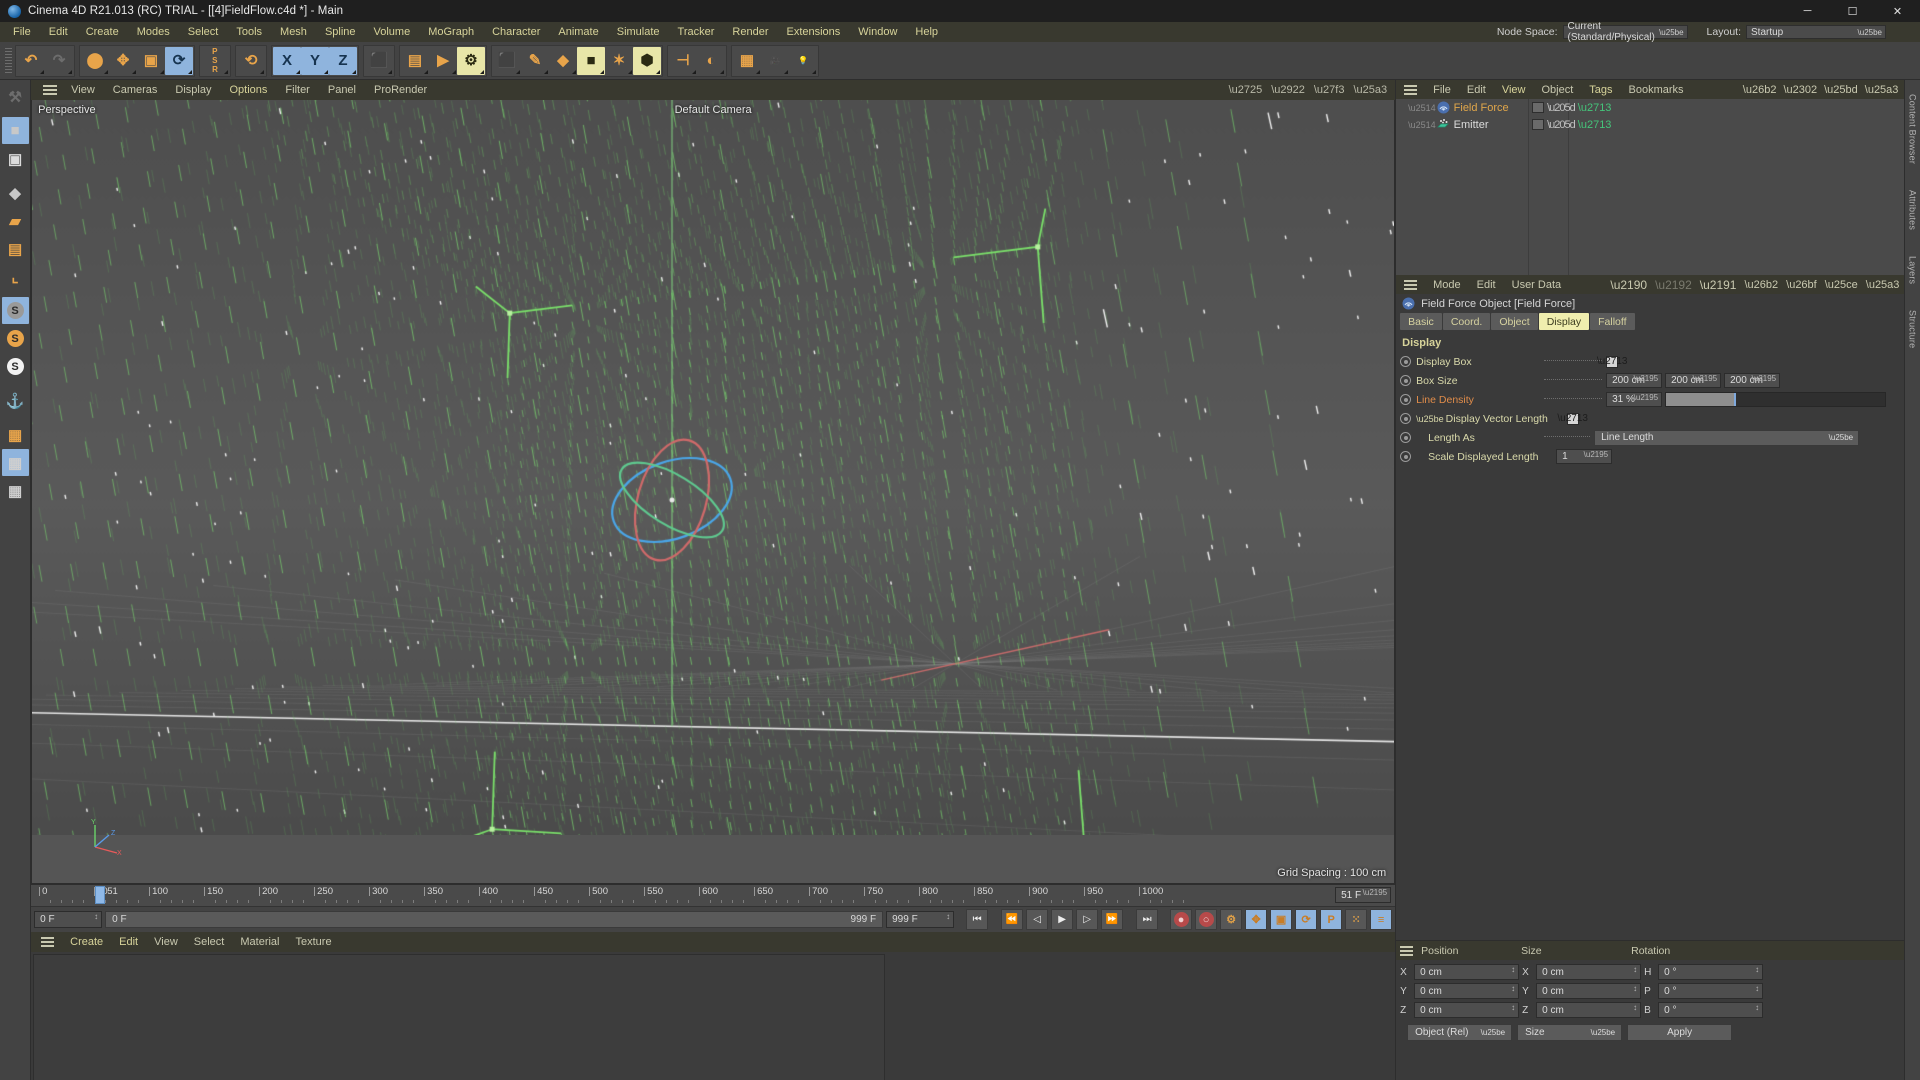 The image size is (1920, 1080). I want to click on object-menu-bookmarks: Bookmarks, so click(1656, 90).